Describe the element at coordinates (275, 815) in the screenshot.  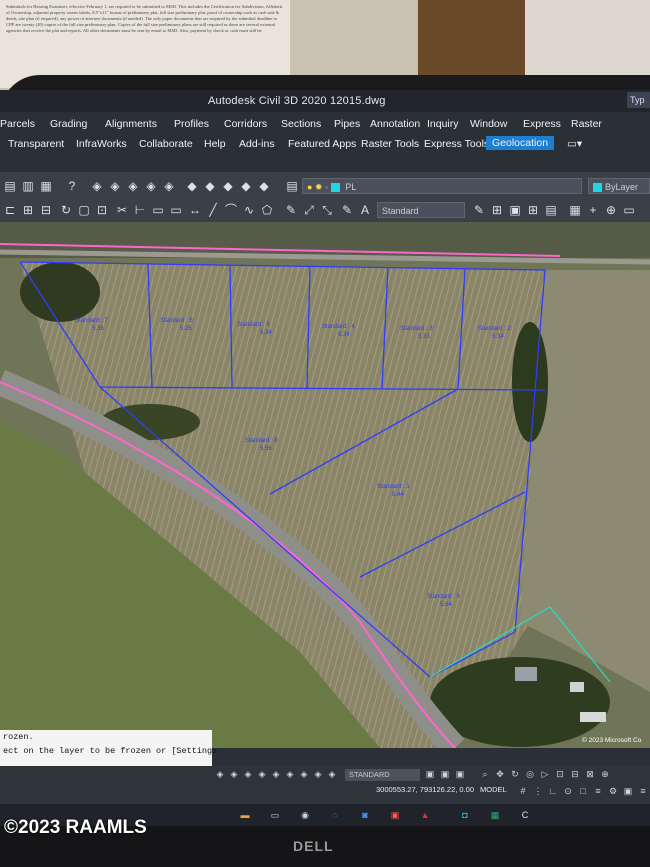
I see `task-view-icon: ▭` at that location.